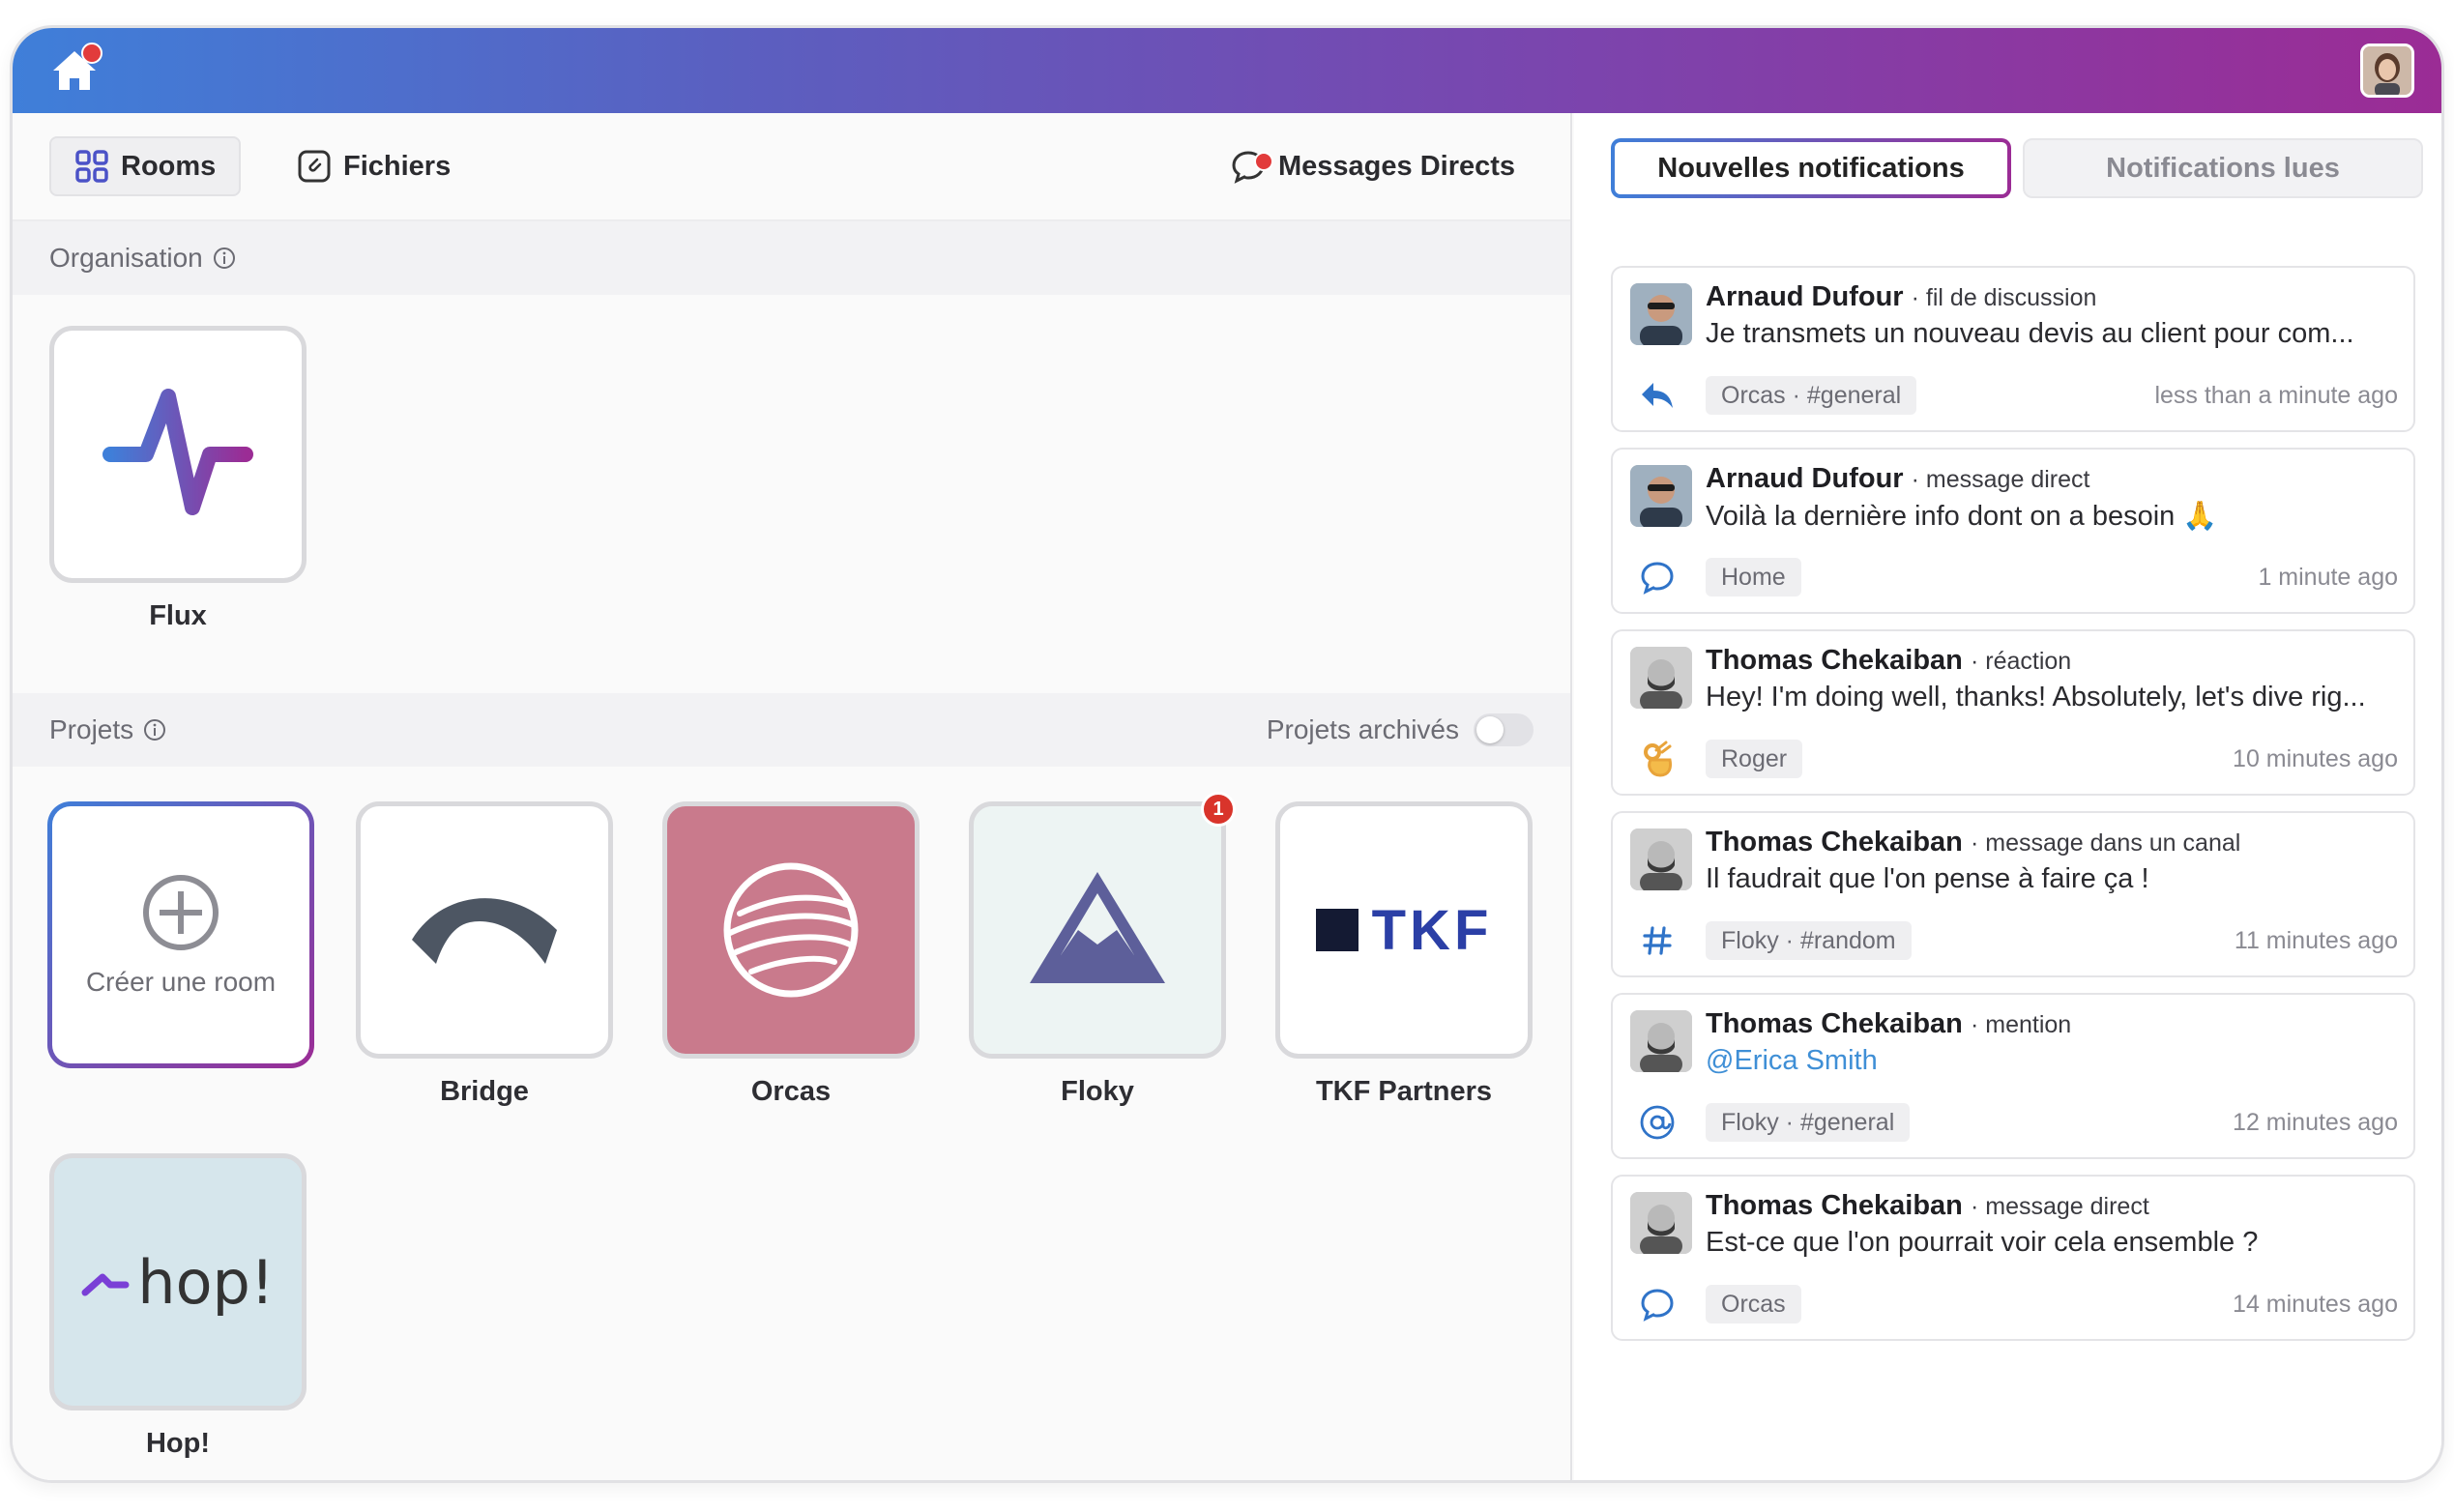 The height and width of the screenshot is (1512, 2454). What do you see at coordinates (484, 1091) in the screenshot?
I see `room-label: Bridge` at bounding box center [484, 1091].